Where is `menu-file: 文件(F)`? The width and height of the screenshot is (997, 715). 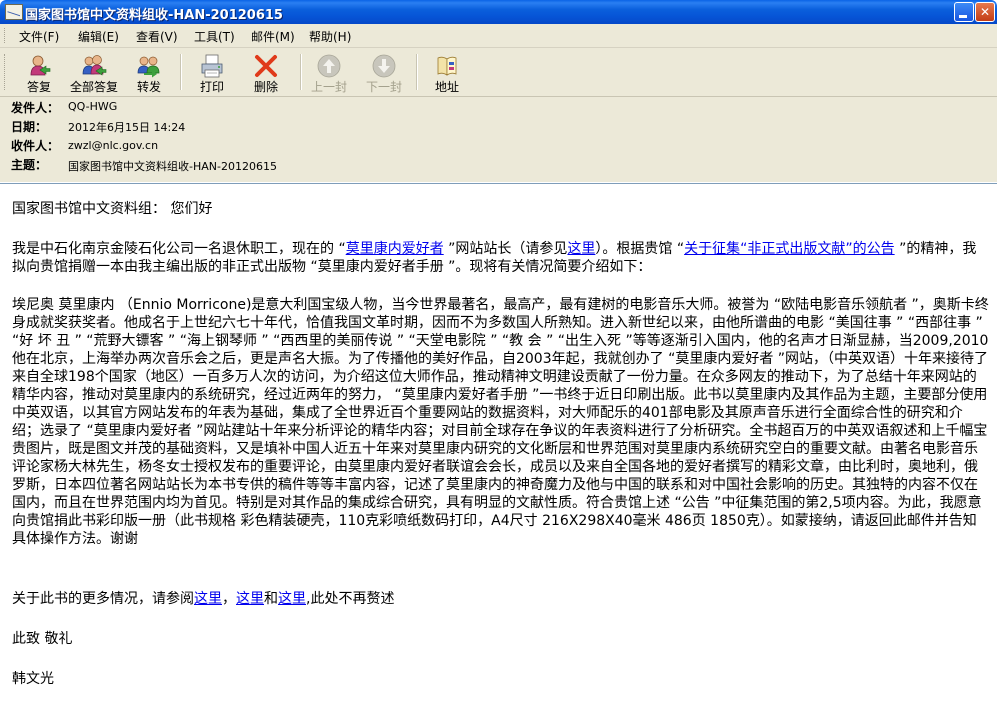
menu-file: 文件(F) is located at coordinates (39, 36).